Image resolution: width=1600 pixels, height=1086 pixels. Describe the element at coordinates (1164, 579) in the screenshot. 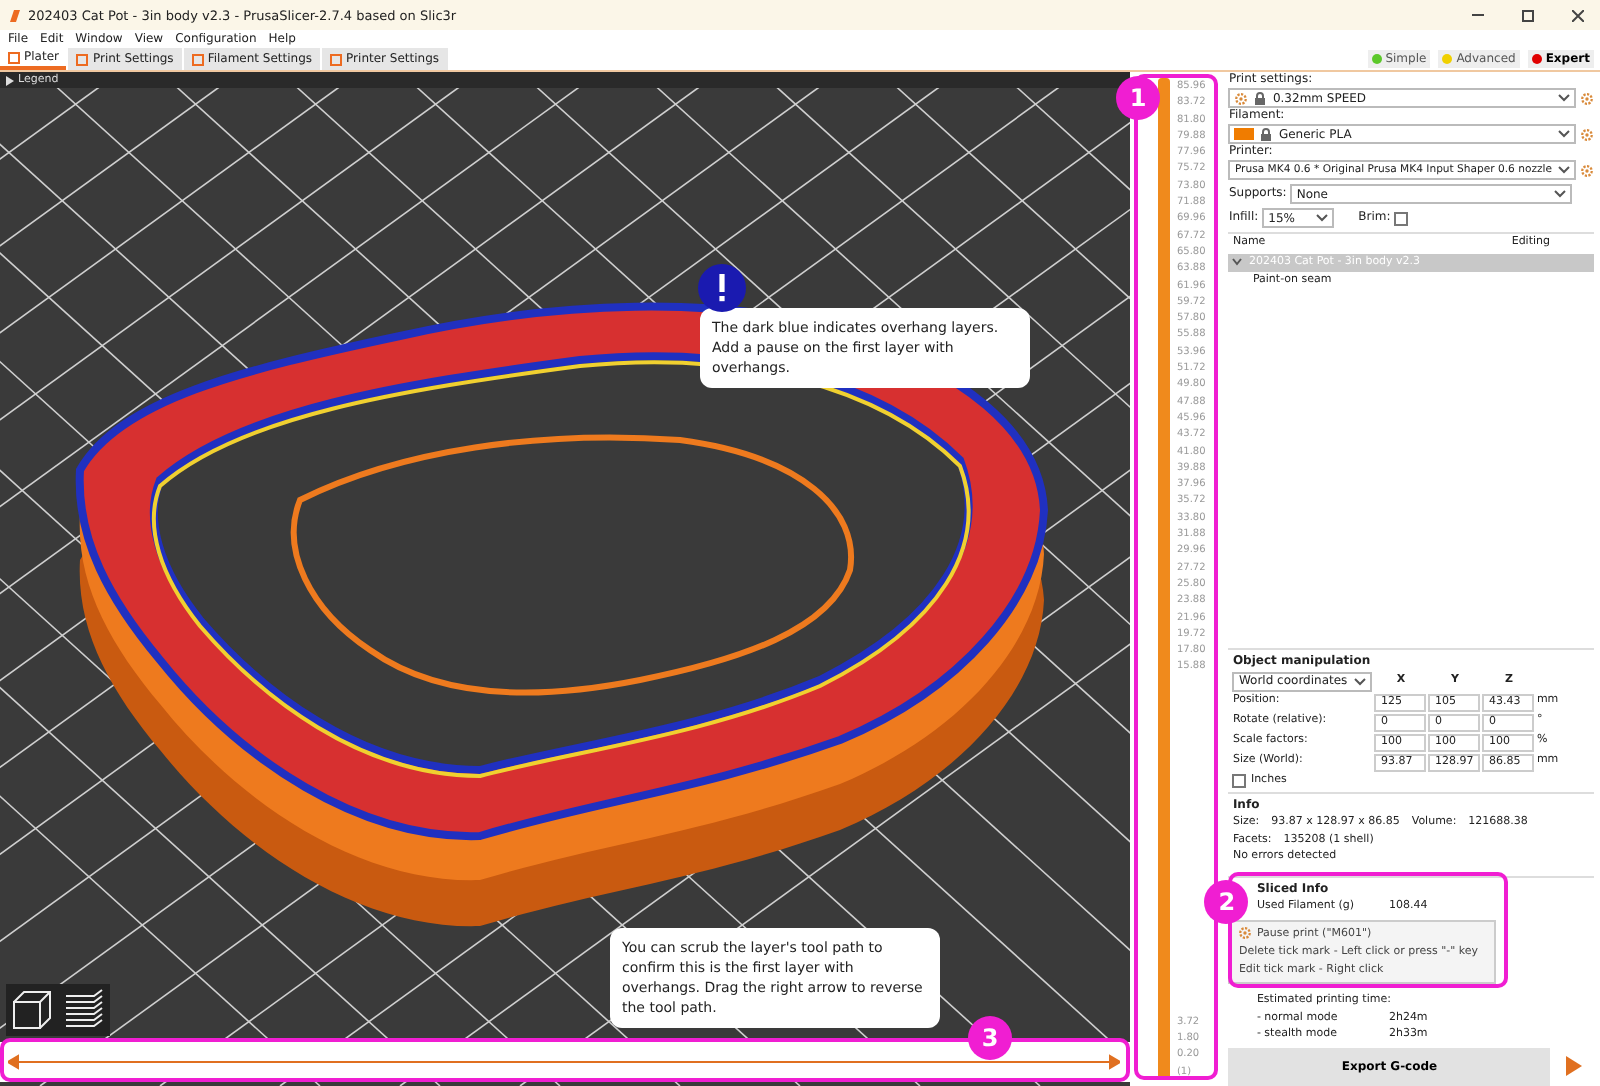

I see `layer-slider-fill` at that location.